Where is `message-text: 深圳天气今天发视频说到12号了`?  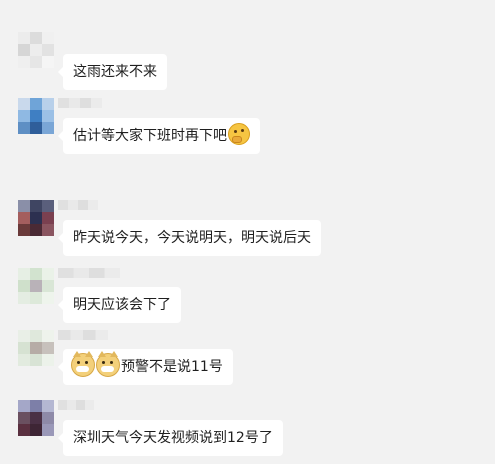
message-text: 深圳天气今天发视频说到12号了 is located at coordinates (173, 438).